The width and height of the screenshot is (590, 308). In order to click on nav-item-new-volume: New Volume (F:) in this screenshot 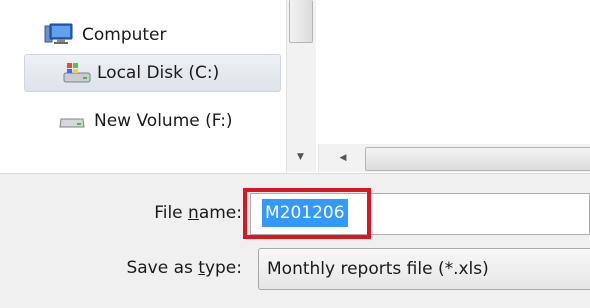, I will do `click(145, 121)`.